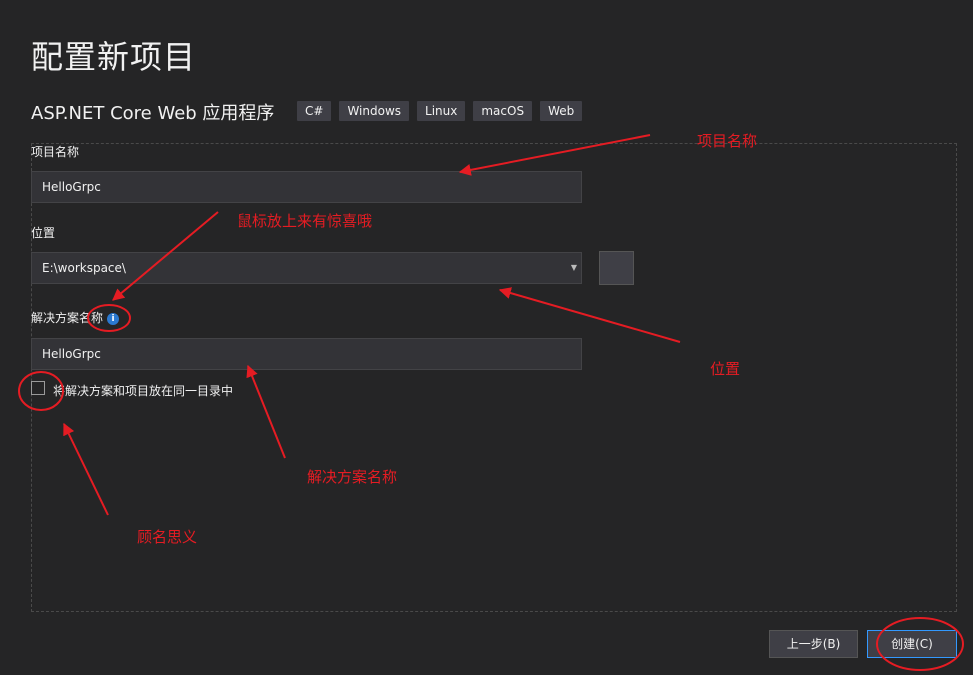 This screenshot has height=675, width=973. Describe the element at coordinates (813, 644) in the screenshot. I see `back-button: 上一步(B)` at that location.